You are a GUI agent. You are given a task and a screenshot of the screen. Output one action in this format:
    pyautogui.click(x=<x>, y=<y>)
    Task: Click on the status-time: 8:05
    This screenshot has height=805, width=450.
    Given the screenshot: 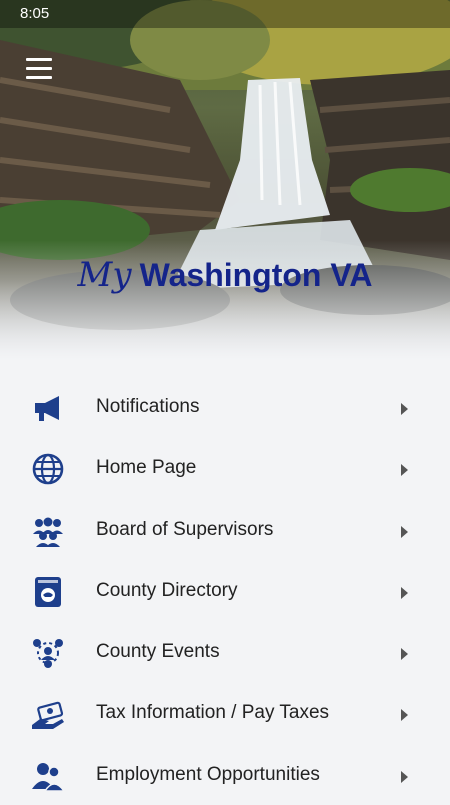 What is the action you would take?
    pyautogui.click(x=35, y=13)
    